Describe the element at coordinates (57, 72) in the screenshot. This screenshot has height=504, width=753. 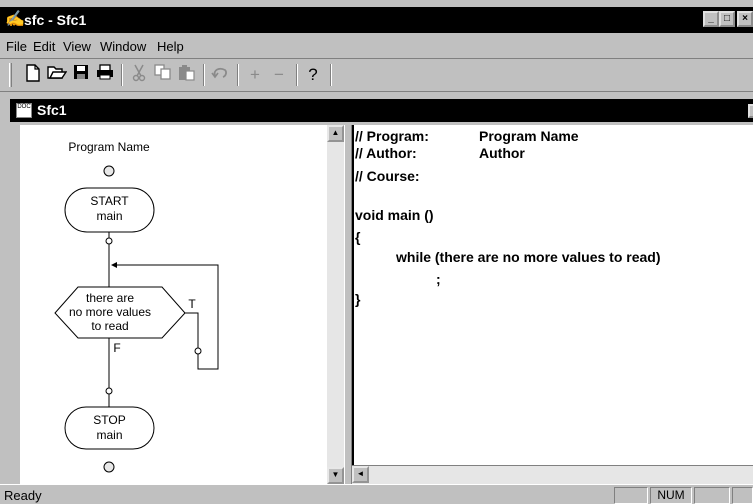
I see `open-folder-icon` at that location.